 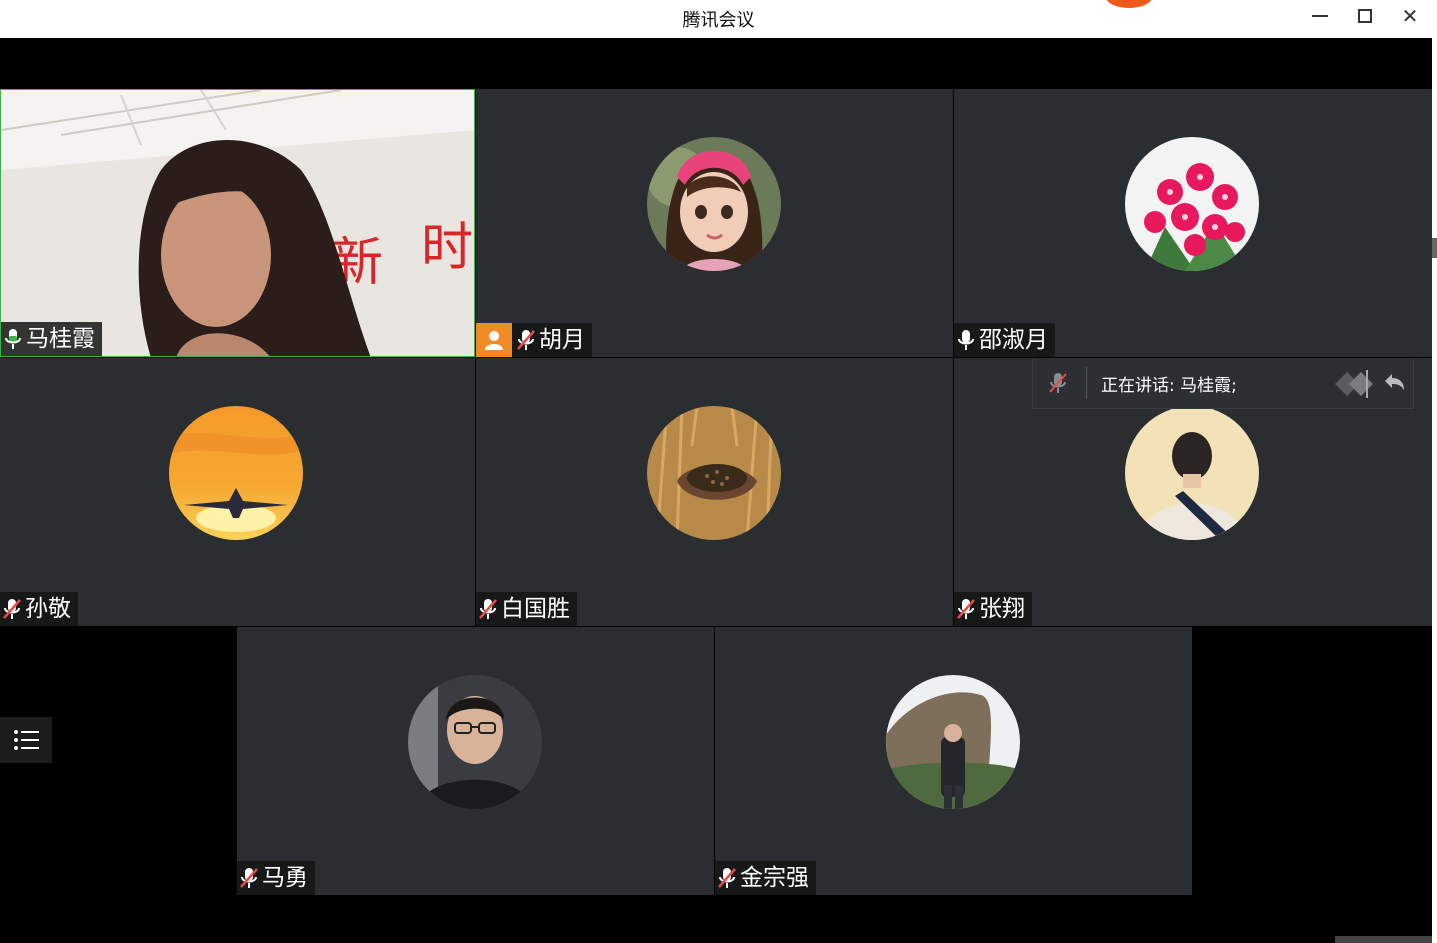 I want to click on maximize-button, so click(x=1365, y=16).